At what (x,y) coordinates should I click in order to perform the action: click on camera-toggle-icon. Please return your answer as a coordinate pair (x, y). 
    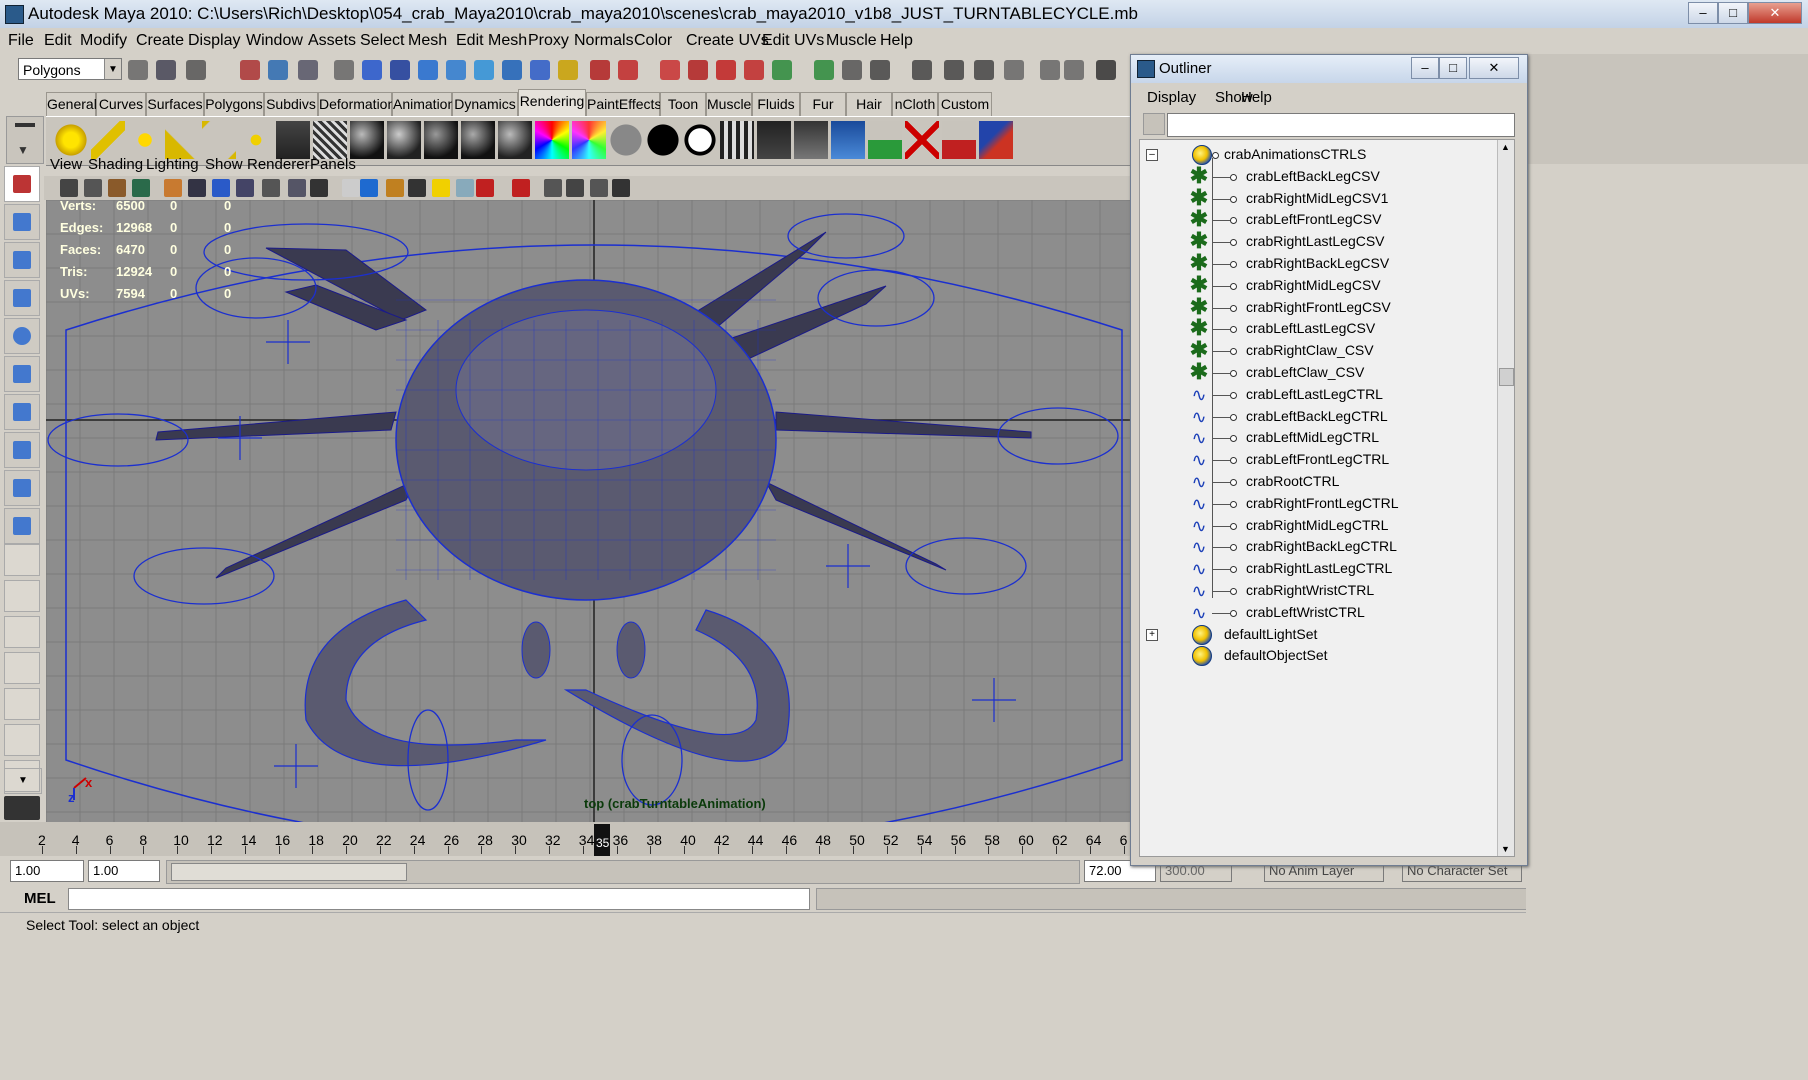
    Looking at the image, I should click on (621, 188).